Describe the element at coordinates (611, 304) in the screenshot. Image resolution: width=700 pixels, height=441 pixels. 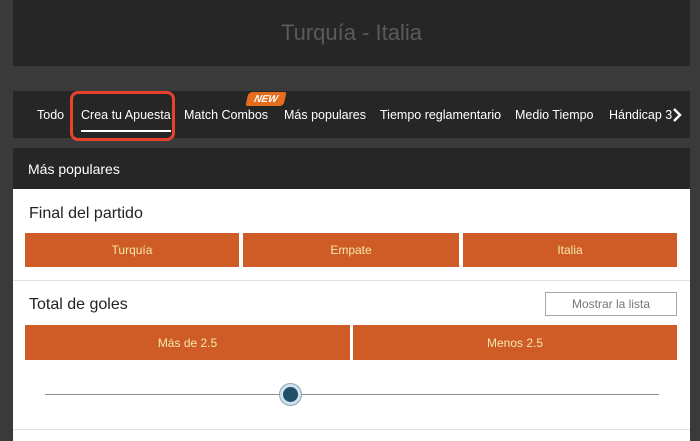
I see `show-list-button: Mostrar la lista` at that location.